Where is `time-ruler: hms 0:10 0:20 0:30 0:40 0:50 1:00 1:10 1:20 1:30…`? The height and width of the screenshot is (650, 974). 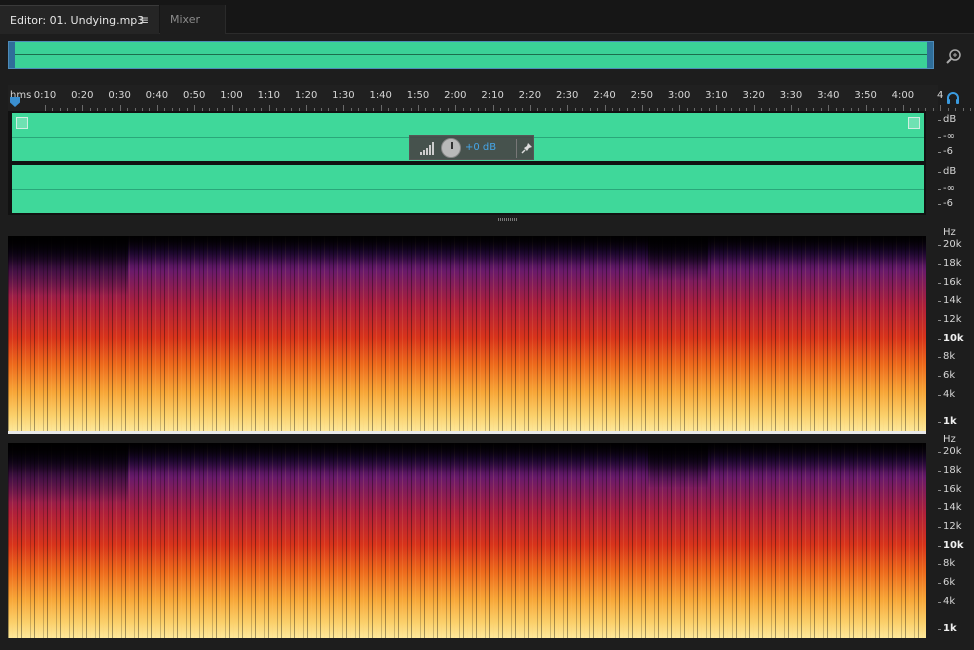
time-ruler: hms 0:10 0:20 0:30 0:40 0:50 1:00 1:10 1:20 1:30… is located at coordinates (490, 98).